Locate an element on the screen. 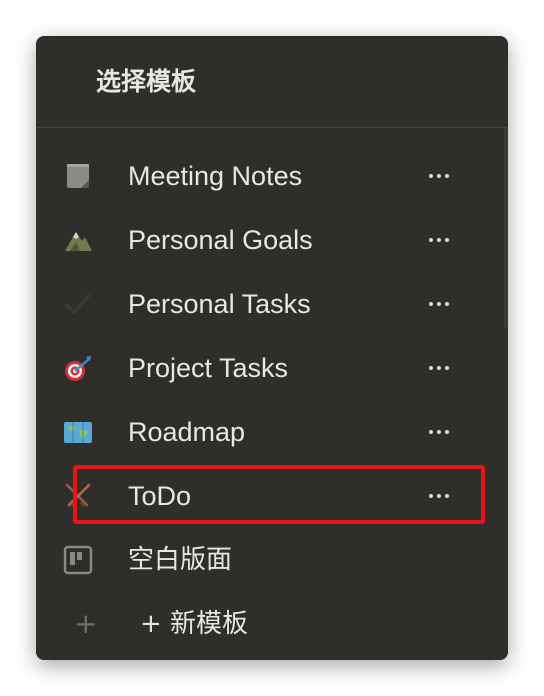  template-item-personal-goals: Personal Goals is located at coordinates (272, 240).